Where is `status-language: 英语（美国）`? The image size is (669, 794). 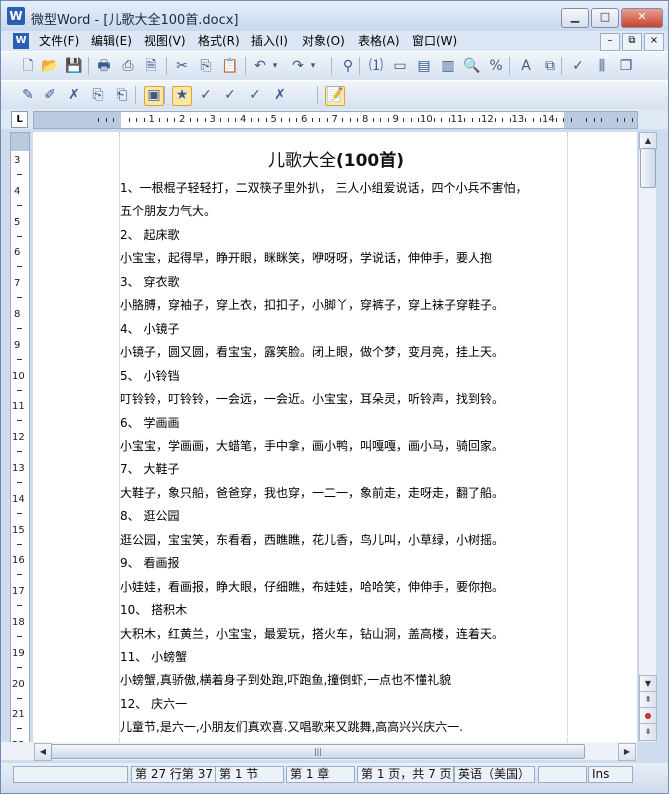
status-language: 英语（美国） is located at coordinates (494, 774).